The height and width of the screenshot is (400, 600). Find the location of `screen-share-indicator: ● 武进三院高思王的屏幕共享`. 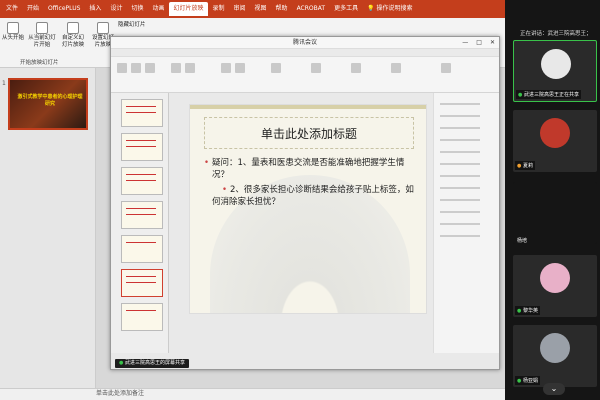

screen-share-indicator: ● 武进三院高思王的屏幕共享 is located at coordinates (152, 363).